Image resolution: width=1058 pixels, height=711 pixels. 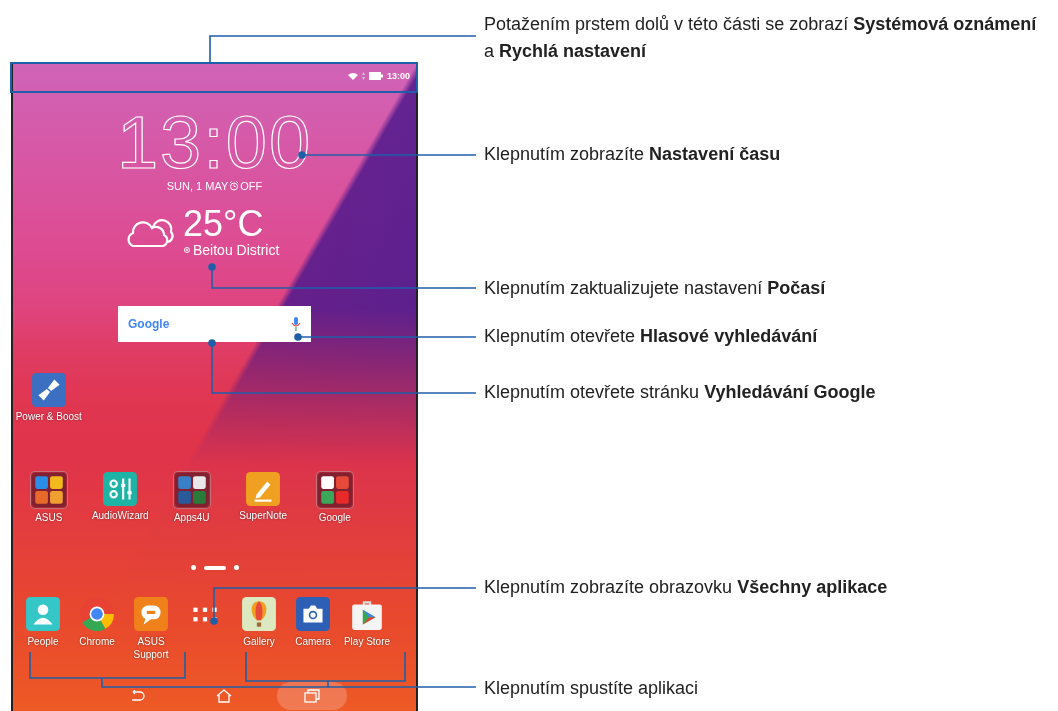 What do you see at coordinates (48, 416) in the screenshot?
I see `app-label: Power & Boost` at bounding box center [48, 416].